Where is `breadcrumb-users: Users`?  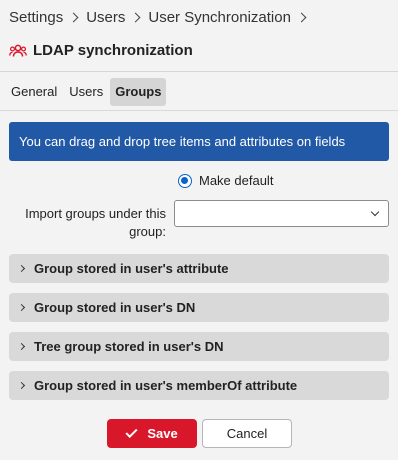
breadcrumb-users: Users is located at coordinates (105, 17).